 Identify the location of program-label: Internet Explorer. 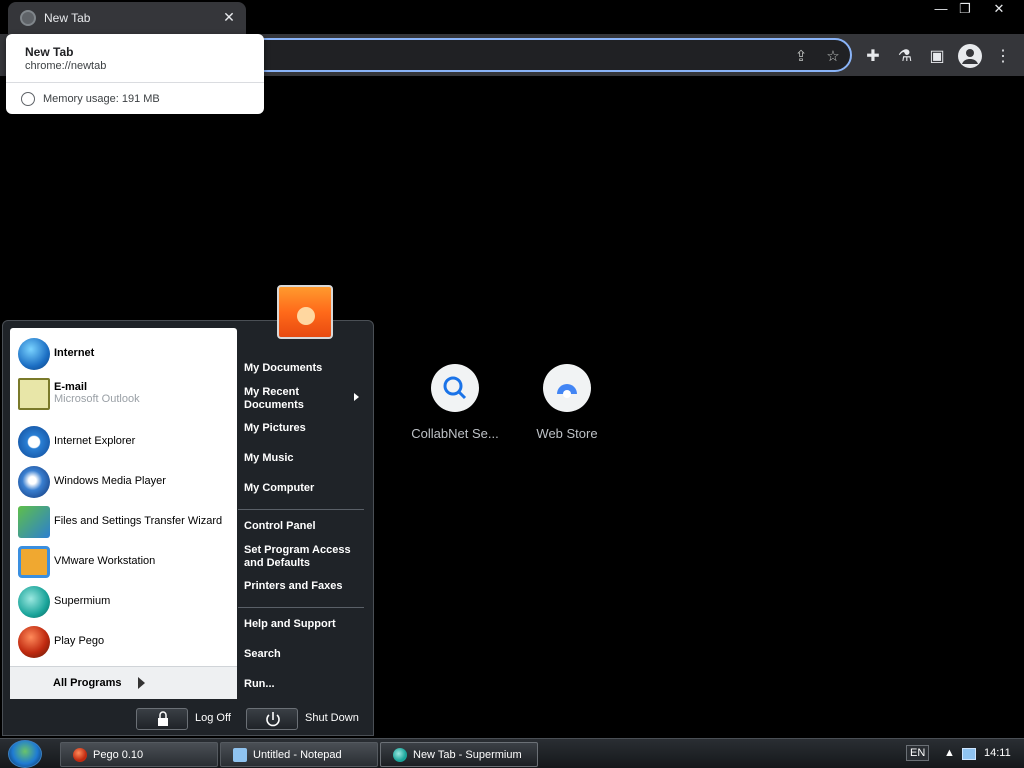
(95, 441).